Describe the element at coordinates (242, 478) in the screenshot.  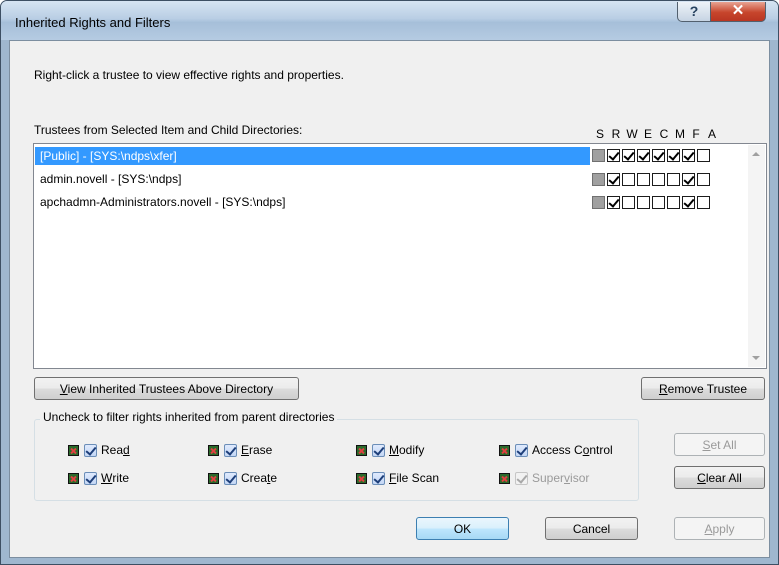
I see `filter-create: Crea t e` at that location.